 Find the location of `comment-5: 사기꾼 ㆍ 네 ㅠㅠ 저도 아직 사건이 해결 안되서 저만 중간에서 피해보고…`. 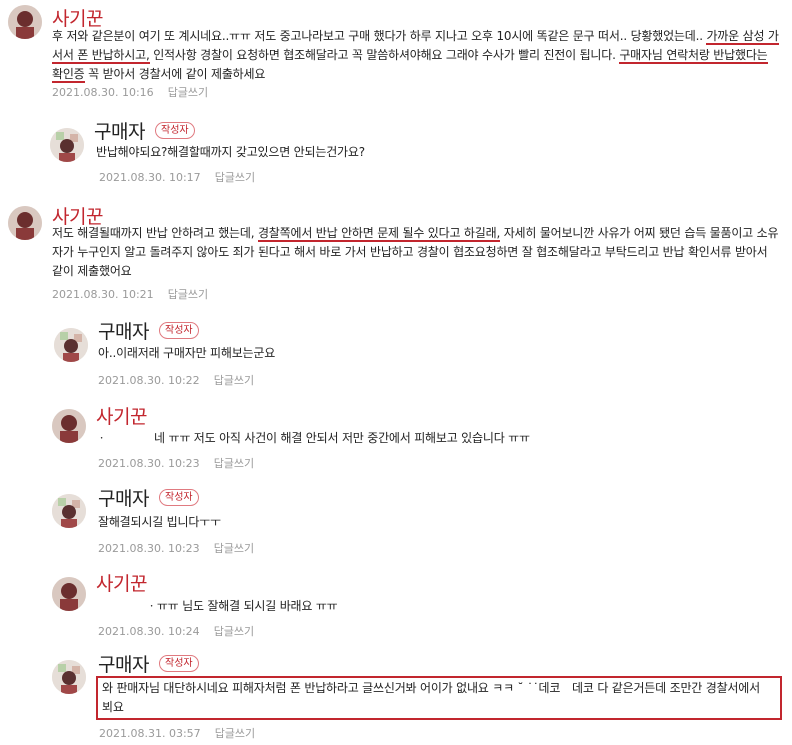

comment-5: 사기꾼 ㆍ 네 ㅠㅠ 저도 아직 사건이 해결 안되서 저만 중간에서 피해보고… is located at coordinates (396, 435).